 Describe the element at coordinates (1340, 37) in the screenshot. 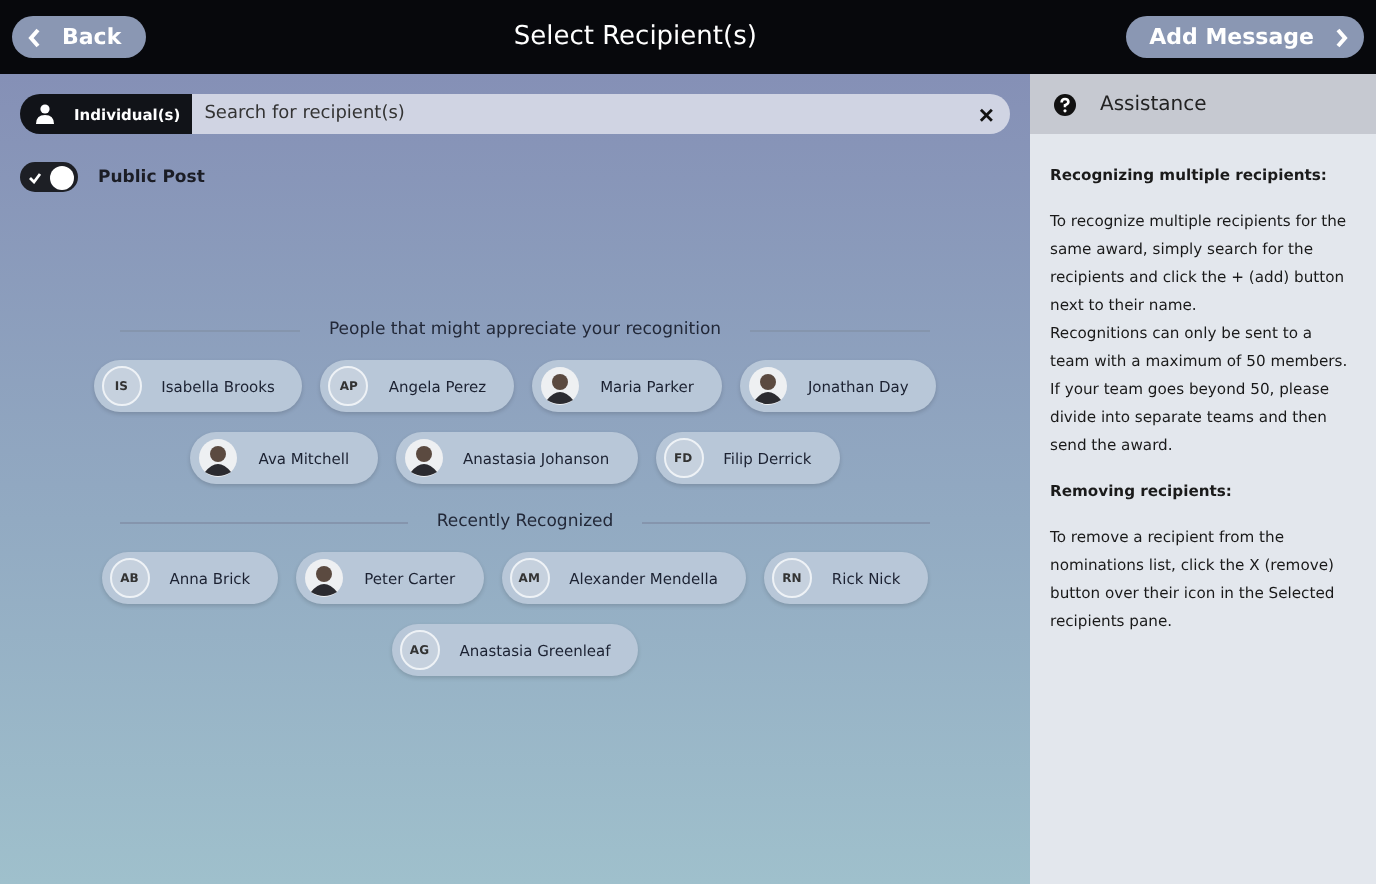

I see `chevron-right-icon` at that location.